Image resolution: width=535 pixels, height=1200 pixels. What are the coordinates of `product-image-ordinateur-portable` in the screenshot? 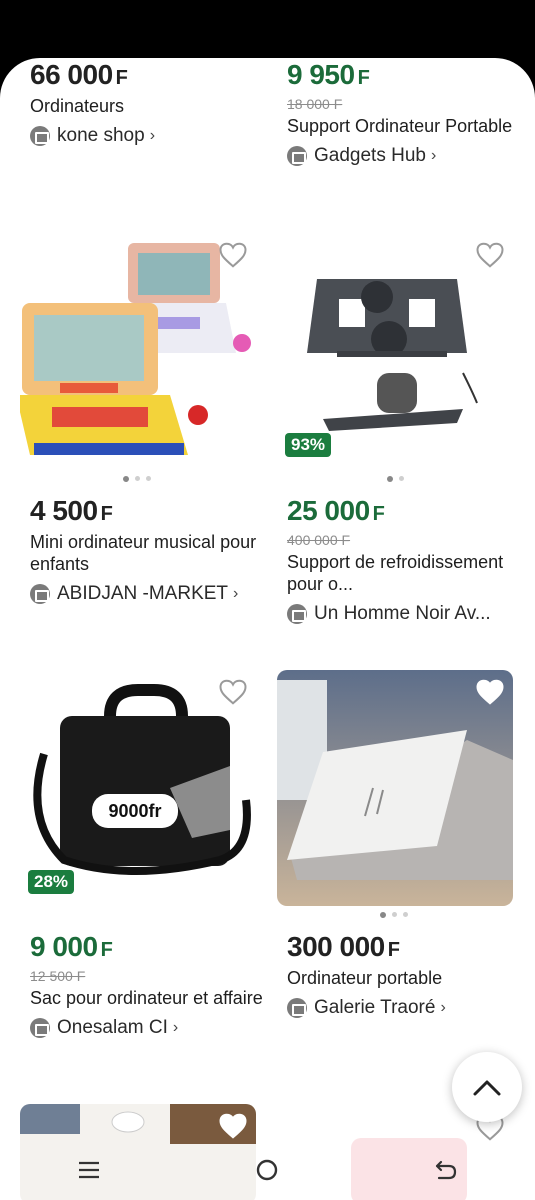 It's located at (395, 788).